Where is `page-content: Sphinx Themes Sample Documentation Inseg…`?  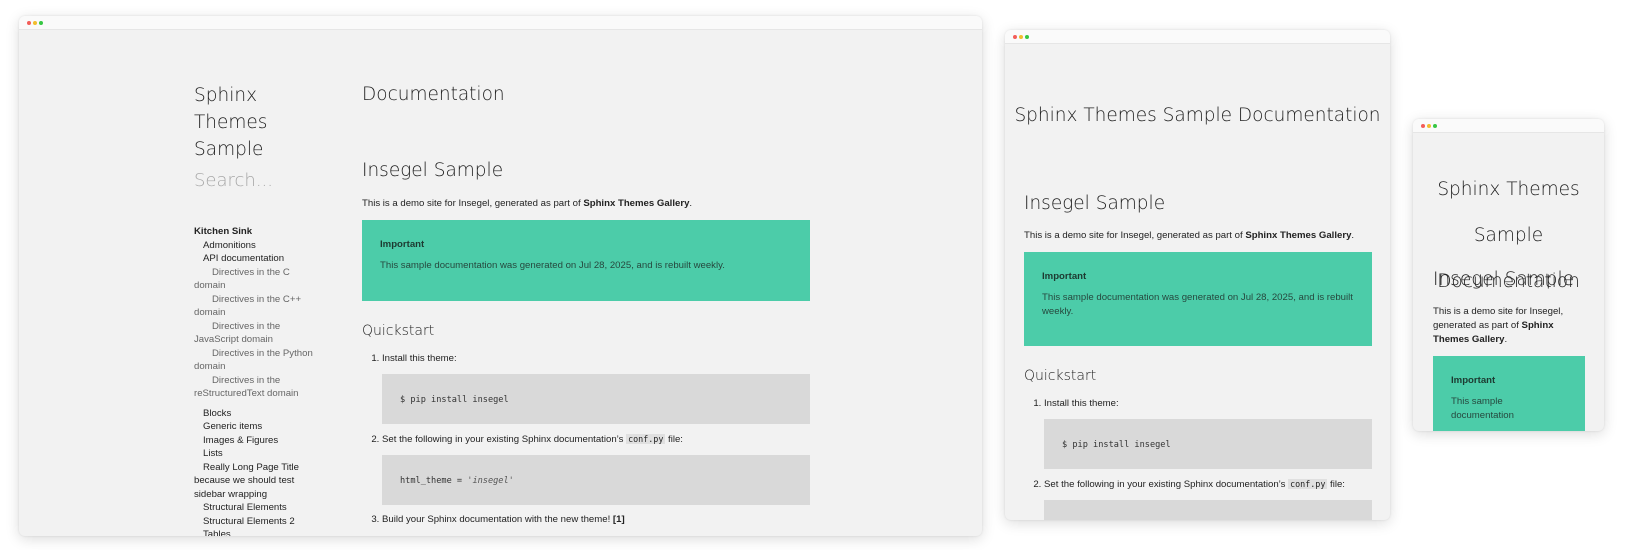 page-content: Sphinx Themes Sample Documentation Inseg… is located at coordinates (1508, 282).